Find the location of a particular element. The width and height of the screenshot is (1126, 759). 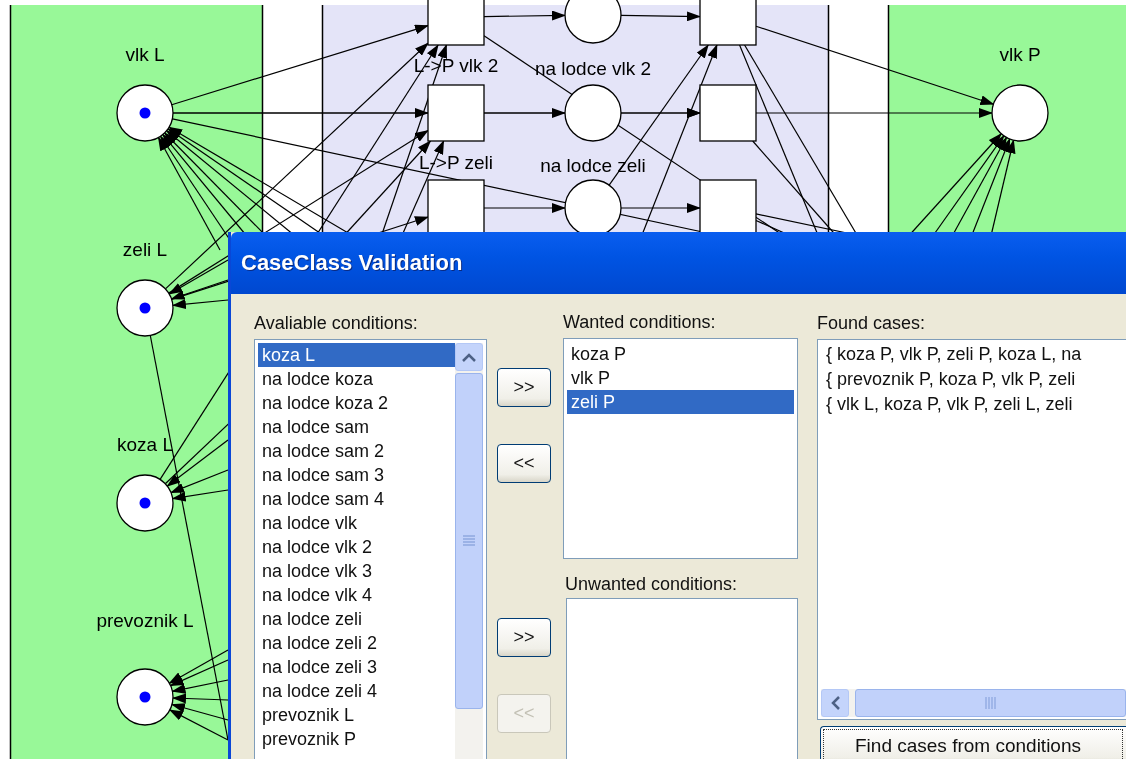

chevron-left-icon is located at coordinates (835, 703).